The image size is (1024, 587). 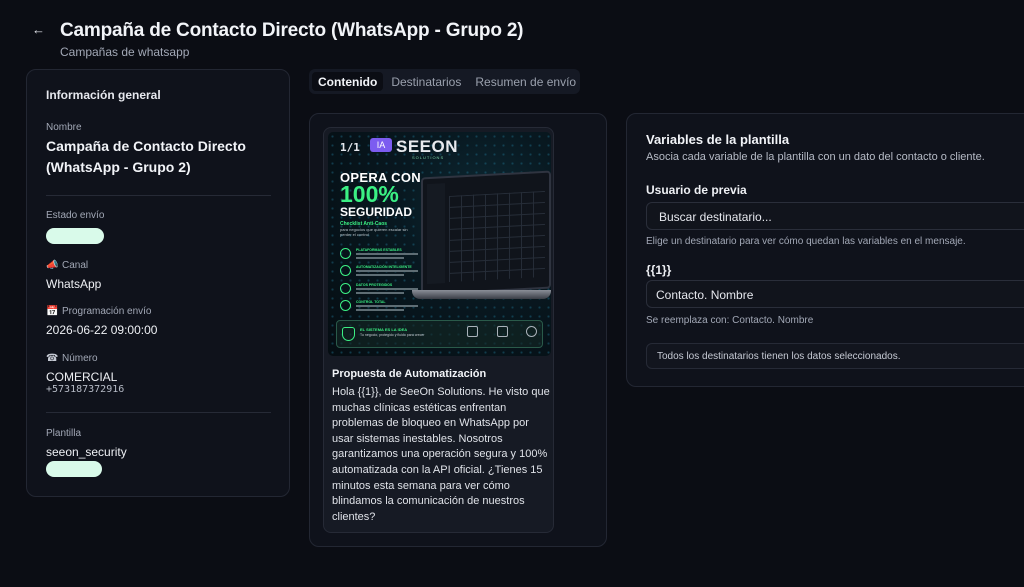 What do you see at coordinates (75, 215) in the screenshot?
I see `status-label: Estado envío` at bounding box center [75, 215].